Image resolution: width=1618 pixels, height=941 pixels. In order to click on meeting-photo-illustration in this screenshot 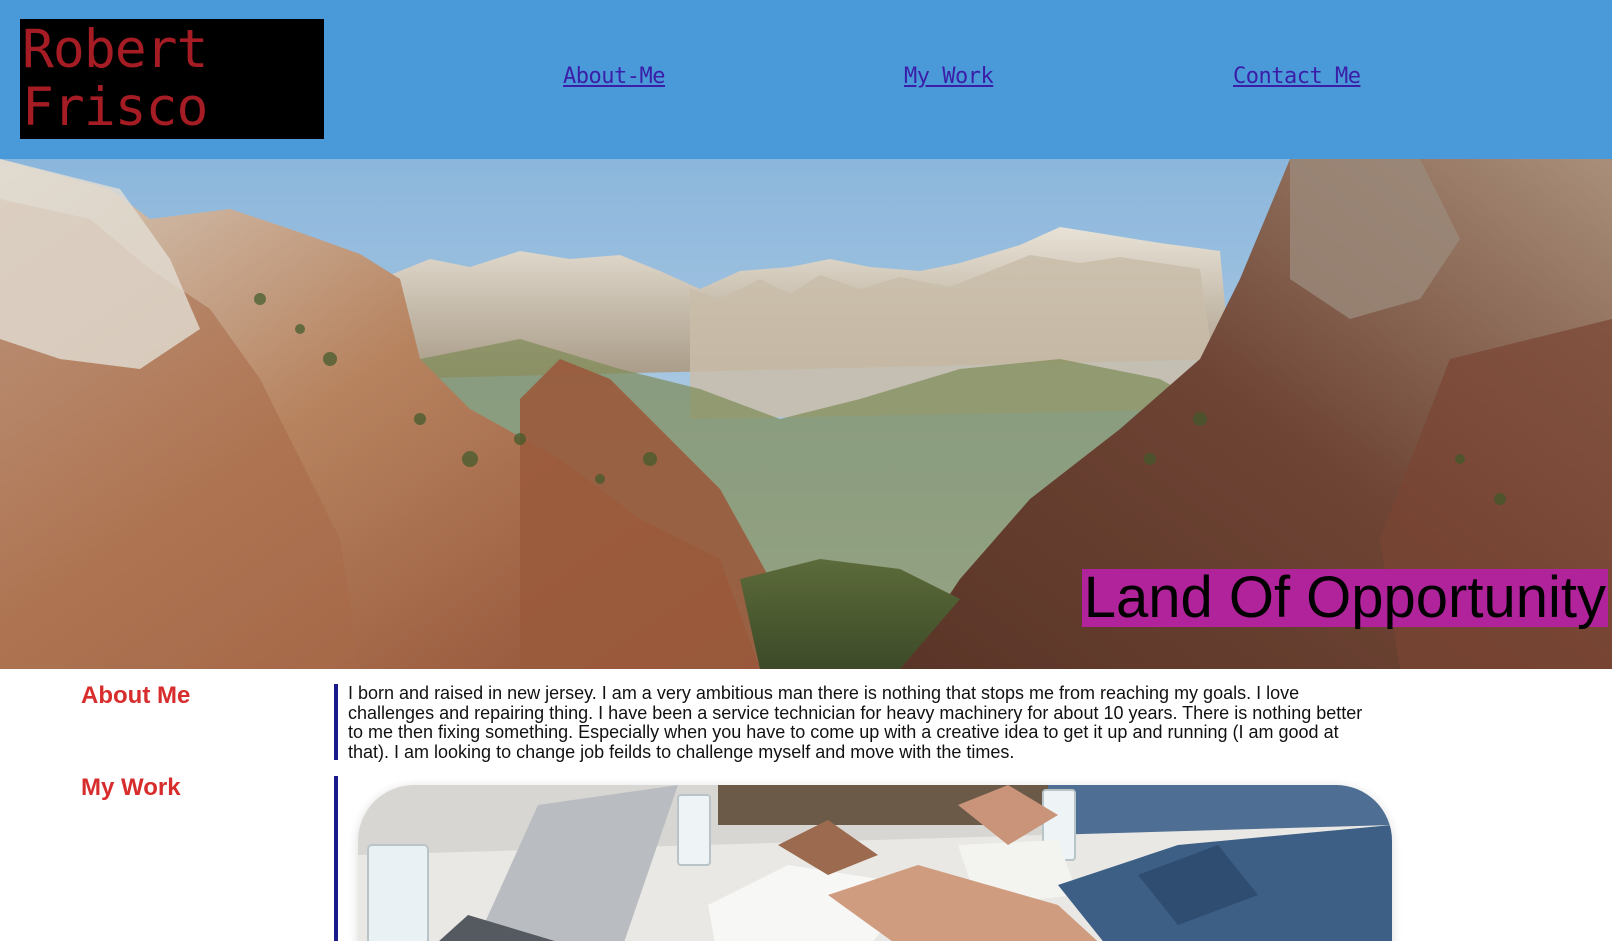, I will do `click(875, 863)`.